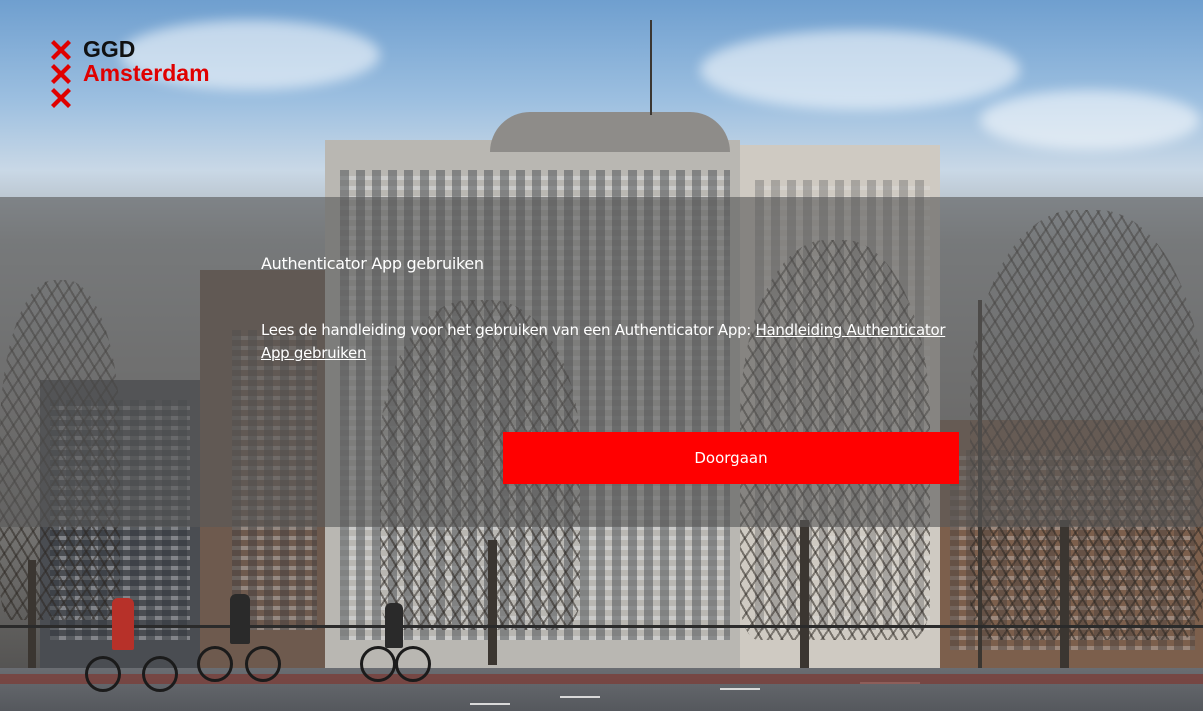  What do you see at coordinates (146, 73) in the screenshot?
I see `logo-text-amsterdam: Amsterdam` at bounding box center [146, 73].